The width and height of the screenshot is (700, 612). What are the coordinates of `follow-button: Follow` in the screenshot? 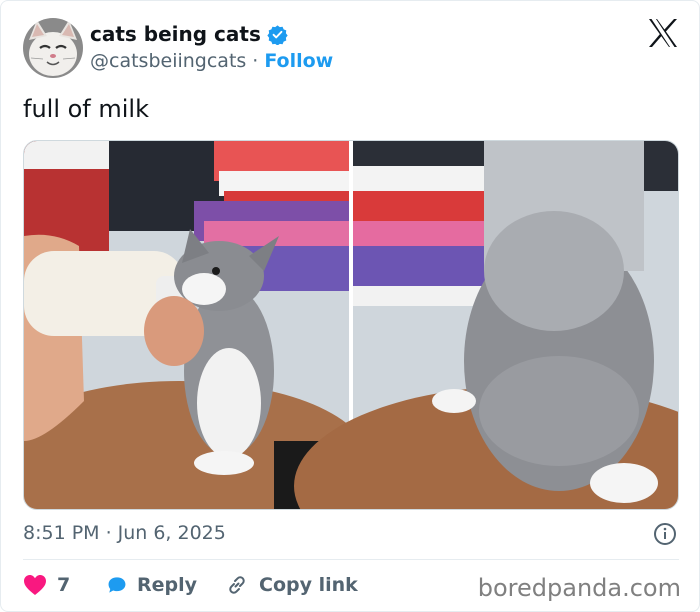 It's located at (298, 61).